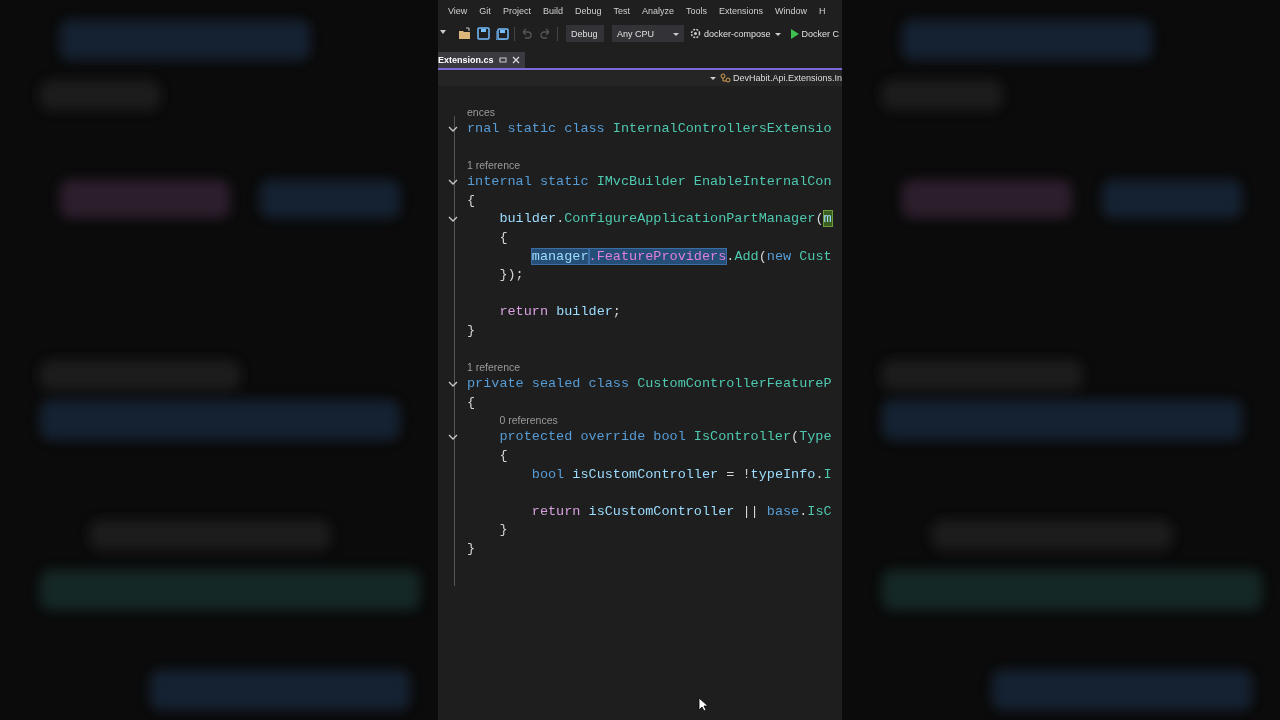  I want to click on play-icon, so click(794, 33).